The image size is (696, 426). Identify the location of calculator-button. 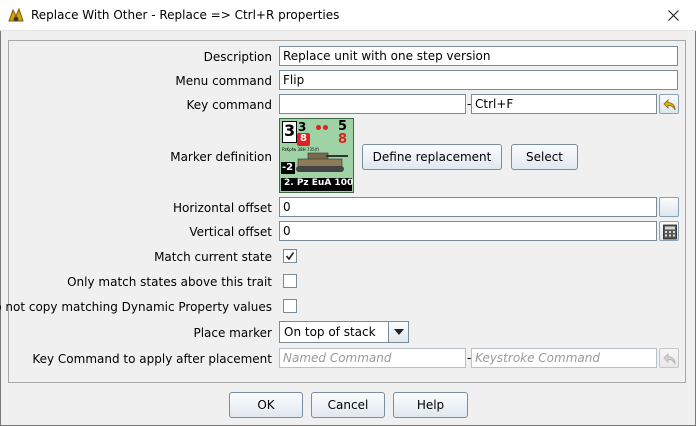
(669, 231).